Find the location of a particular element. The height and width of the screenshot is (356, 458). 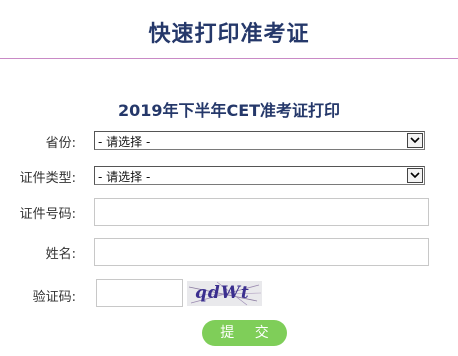

cert-type-select: - 请选择 - is located at coordinates (259, 175).